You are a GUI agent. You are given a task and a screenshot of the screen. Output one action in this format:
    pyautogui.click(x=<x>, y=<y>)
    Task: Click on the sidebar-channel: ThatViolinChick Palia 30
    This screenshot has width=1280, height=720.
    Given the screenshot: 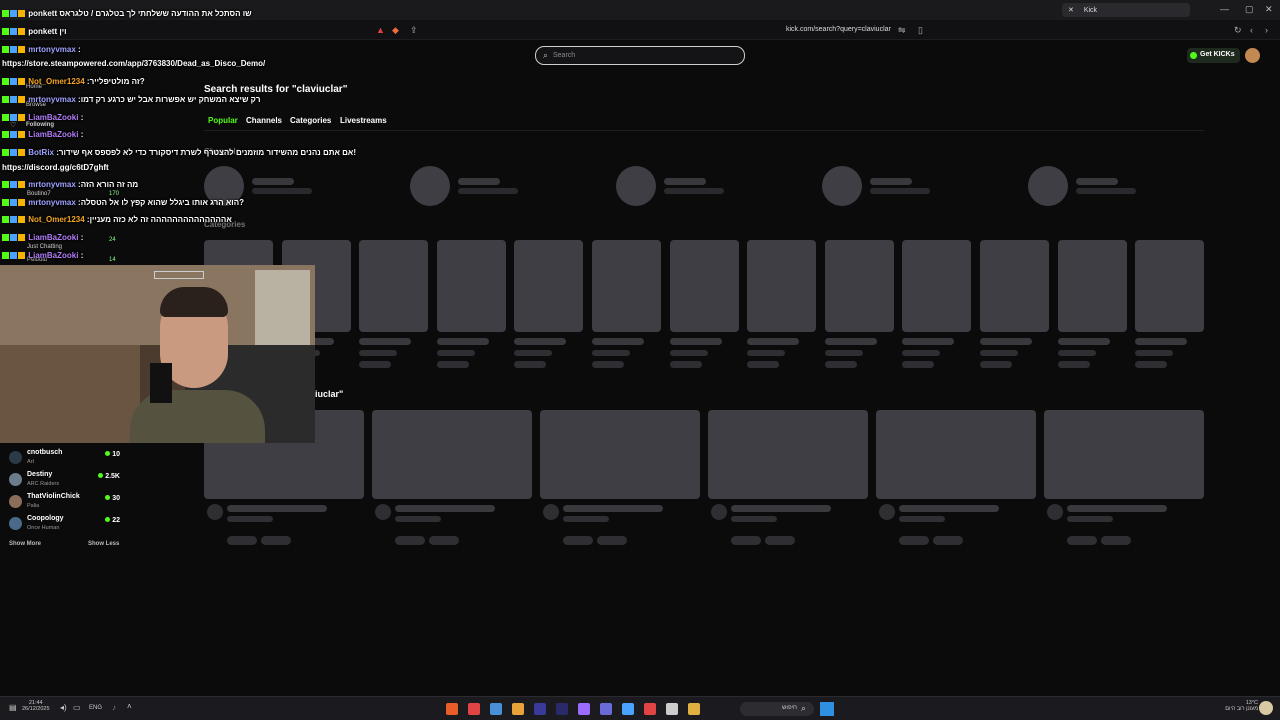 What is the action you would take?
    pyautogui.click(x=66, y=503)
    